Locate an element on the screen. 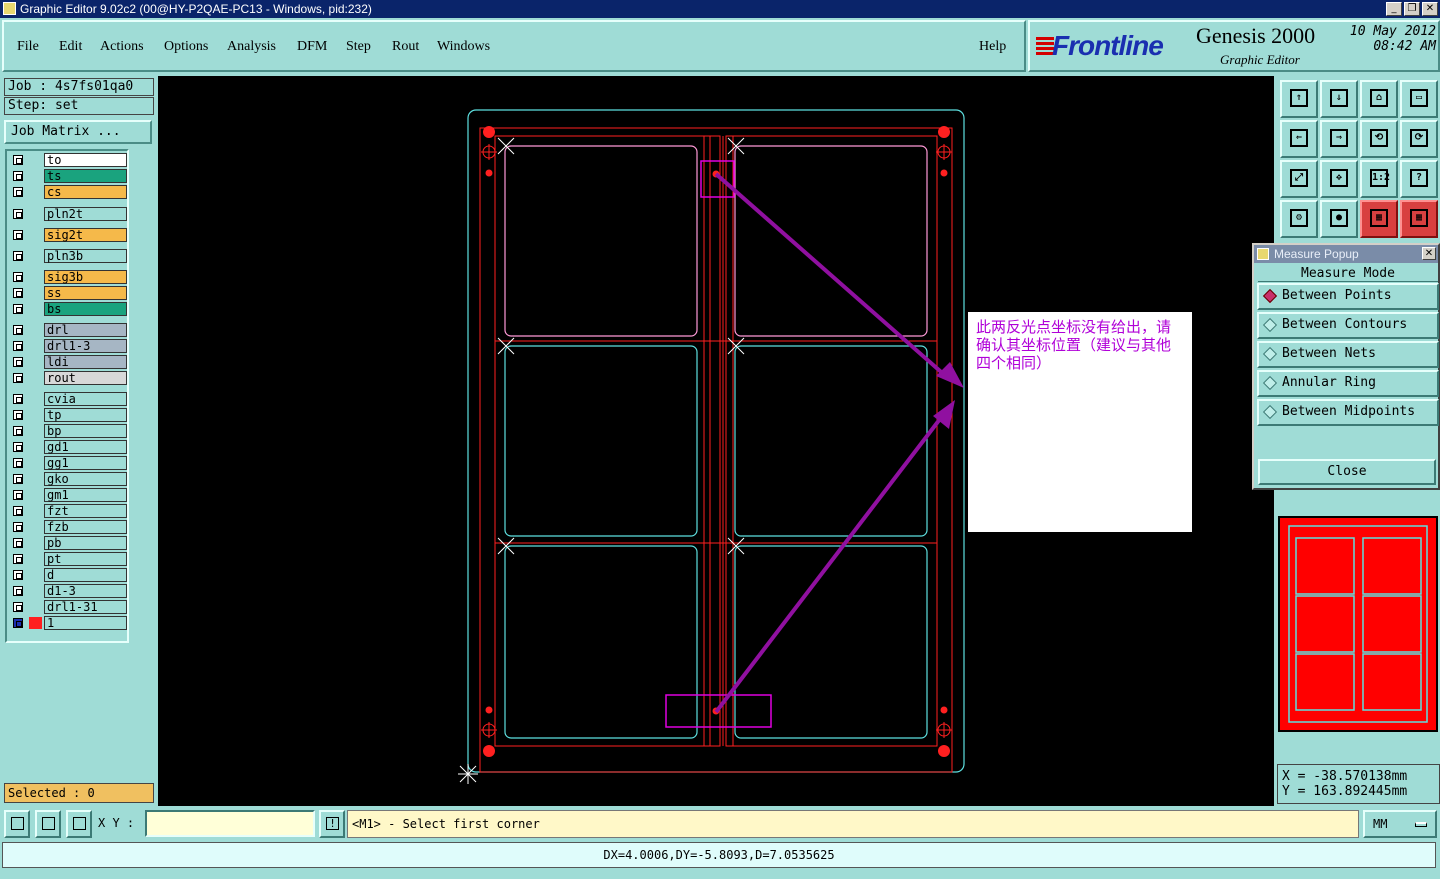  mode-between-midpoints: Between Midpoints is located at coordinates (1348, 412).